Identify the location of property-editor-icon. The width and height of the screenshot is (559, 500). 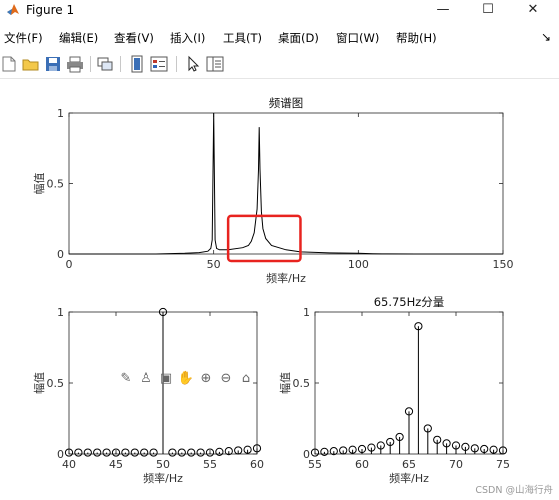
(215, 64).